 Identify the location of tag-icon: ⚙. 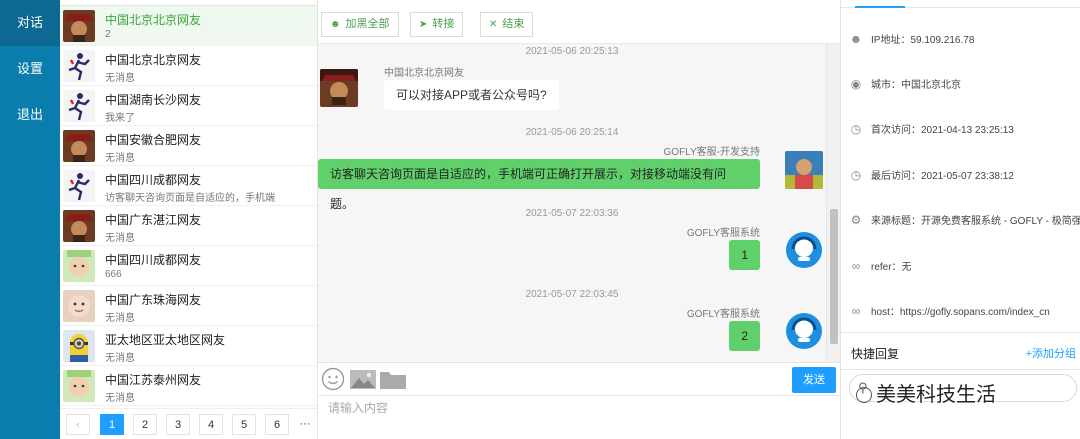
(856, 220).